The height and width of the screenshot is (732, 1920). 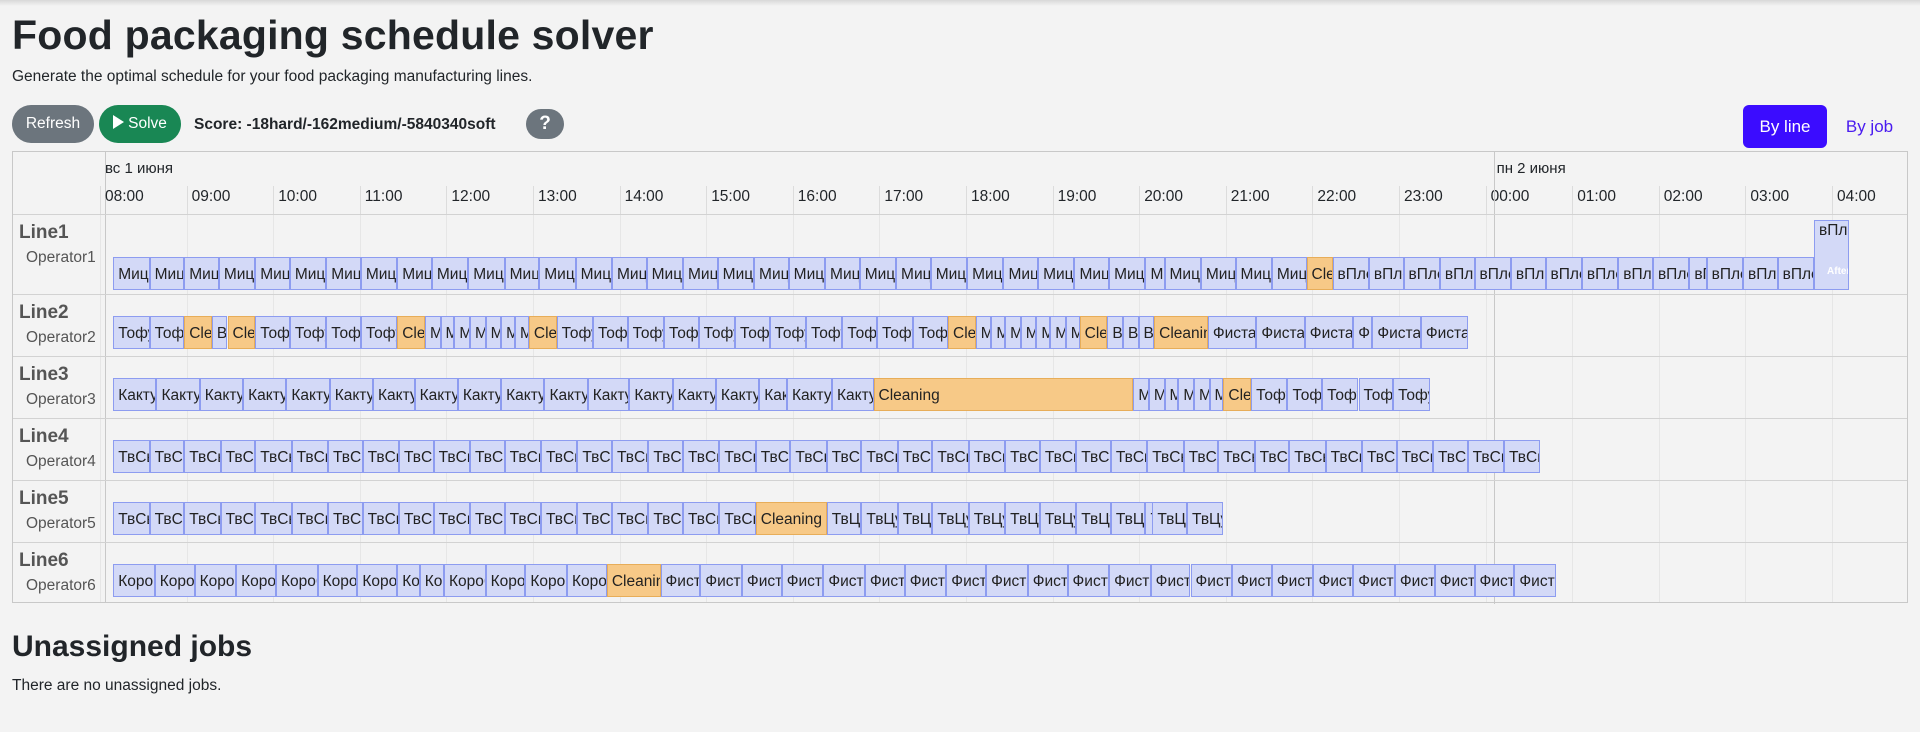 What do you see at coordinates (1869, 126) in the screenshot?
I see `tab-by-job: By job` at bounding box center [1869, 126].